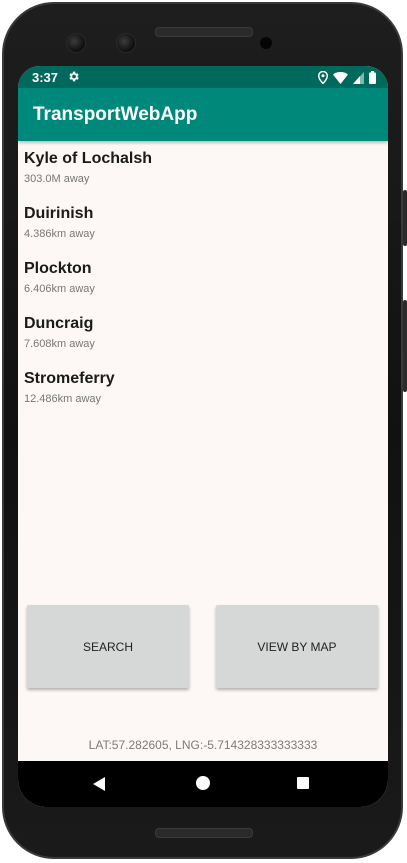  I want to click on front-camera-right, so click(126, 43).